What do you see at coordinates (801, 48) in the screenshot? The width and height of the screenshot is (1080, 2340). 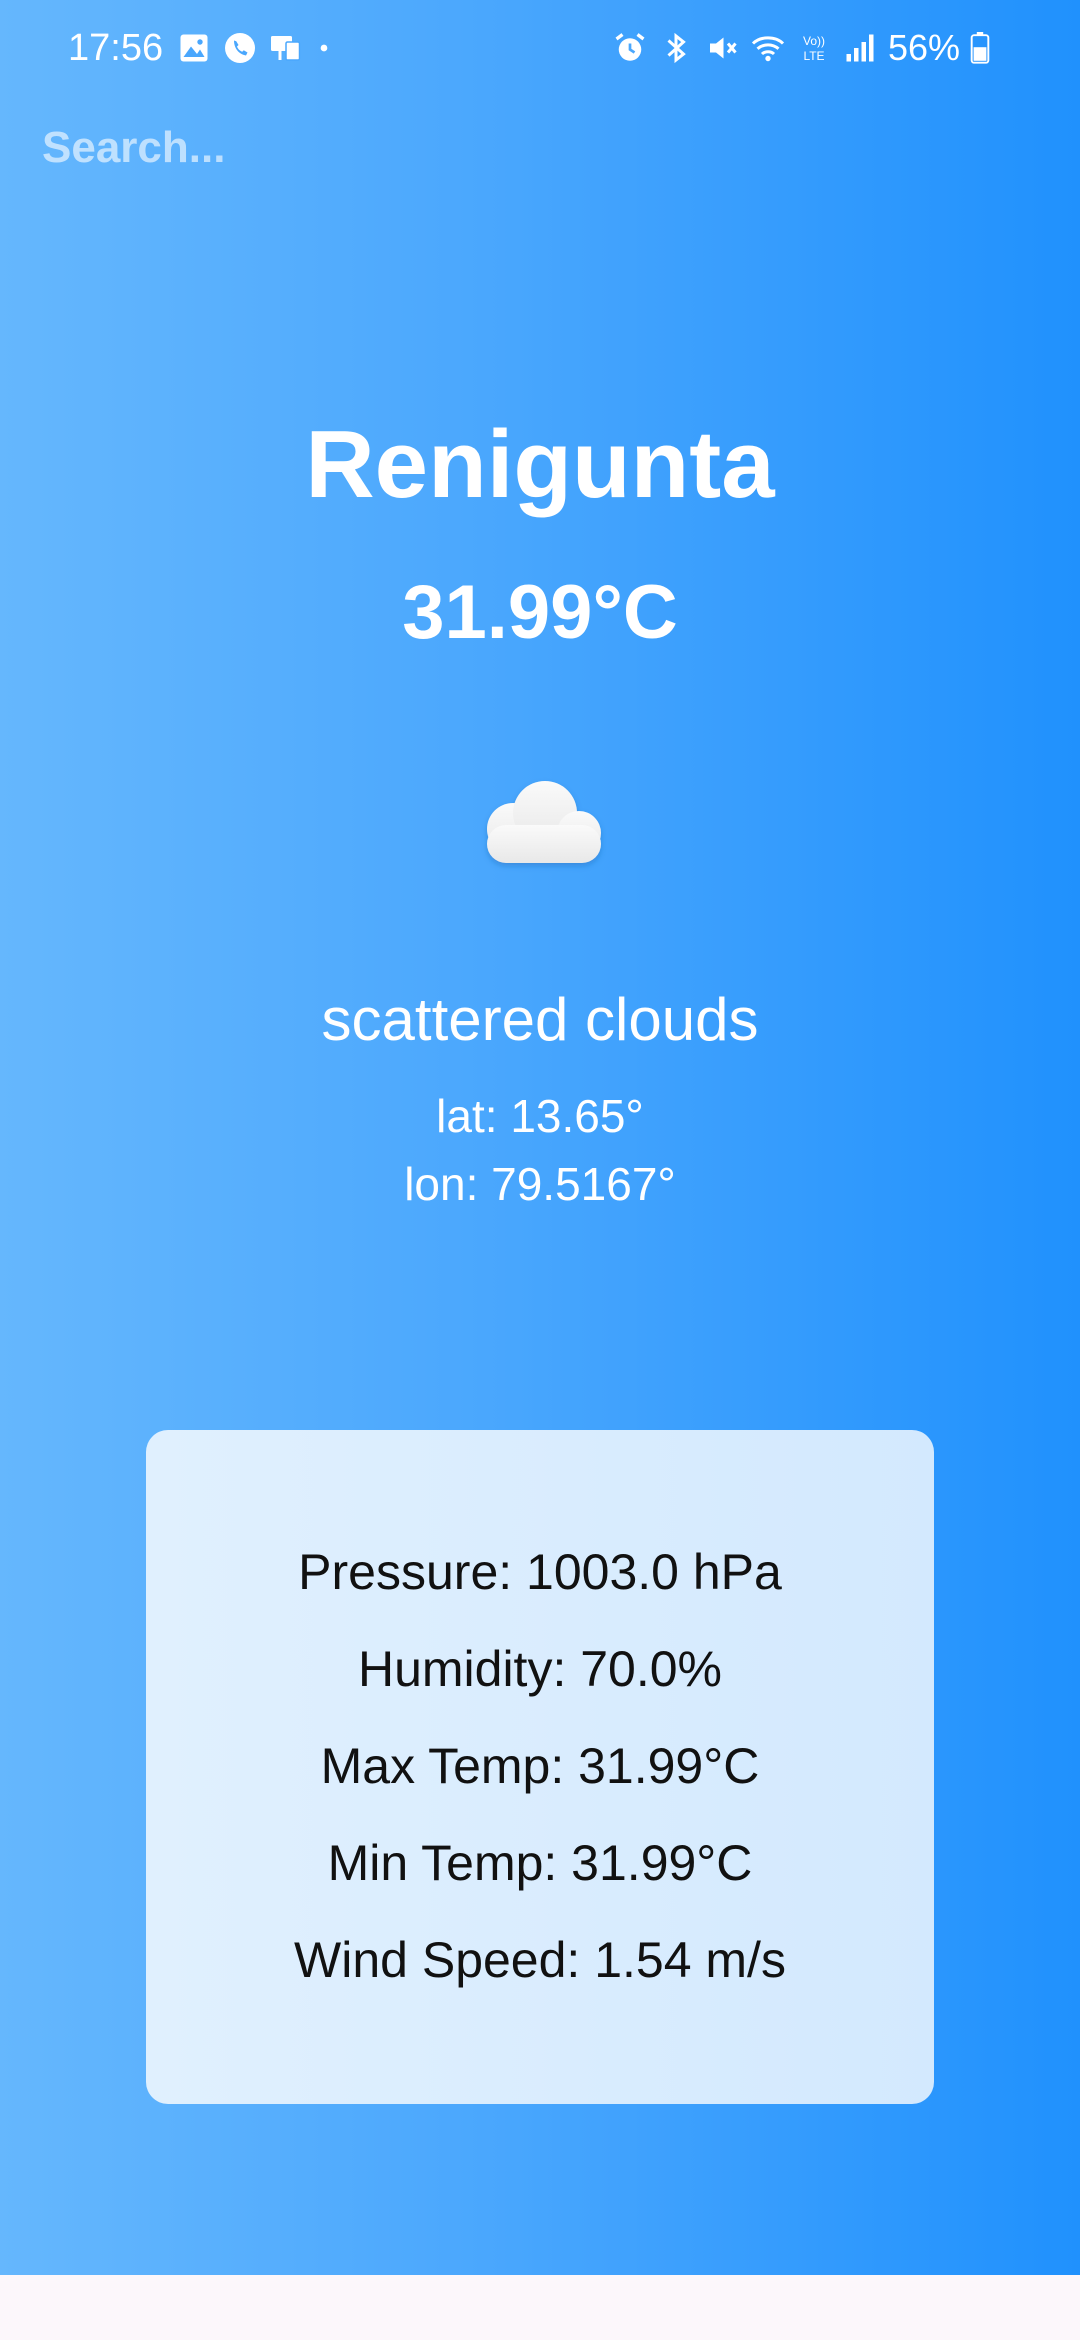 I see `status-right-icons: Vo)) LTE 56%` at bounding box center [801, 48].